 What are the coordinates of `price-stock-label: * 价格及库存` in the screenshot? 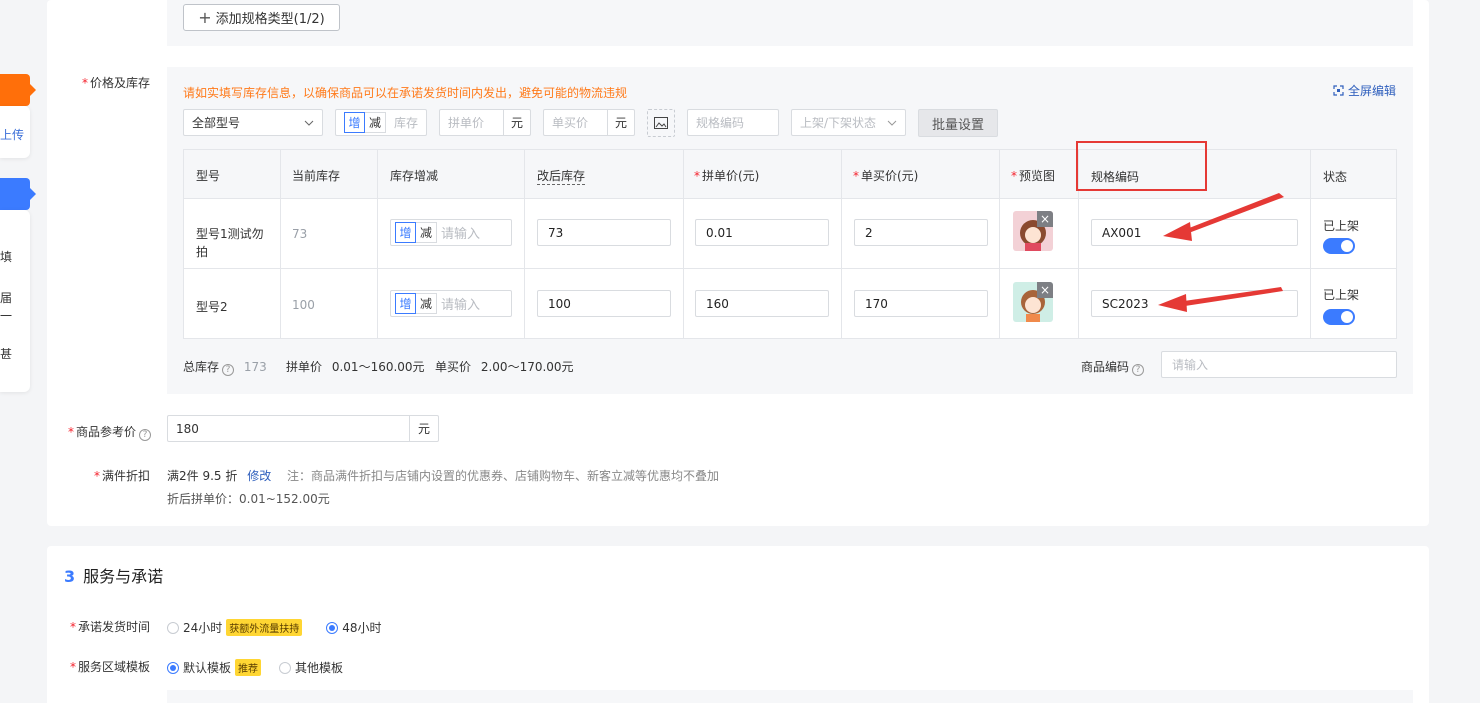 It's located at (116, 83).